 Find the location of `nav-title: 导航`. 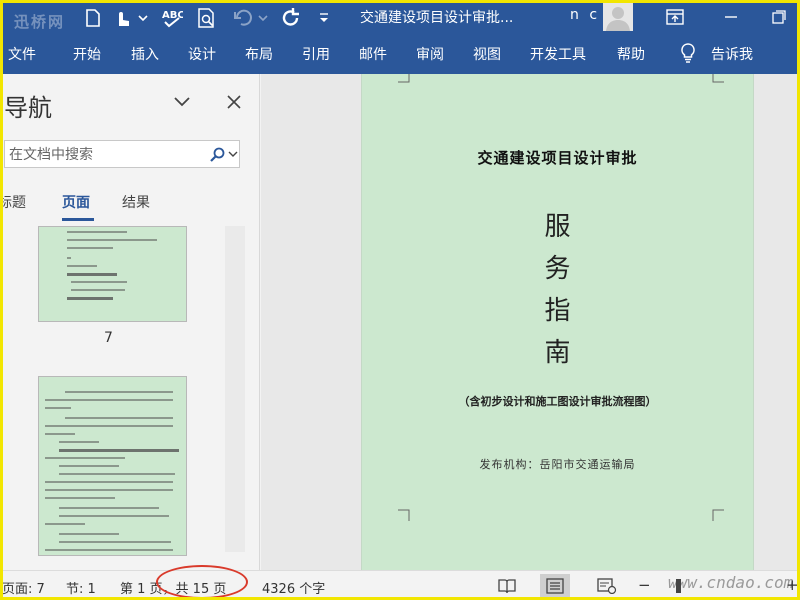

nav-title: 导航 is located at coordinates (28, 108).